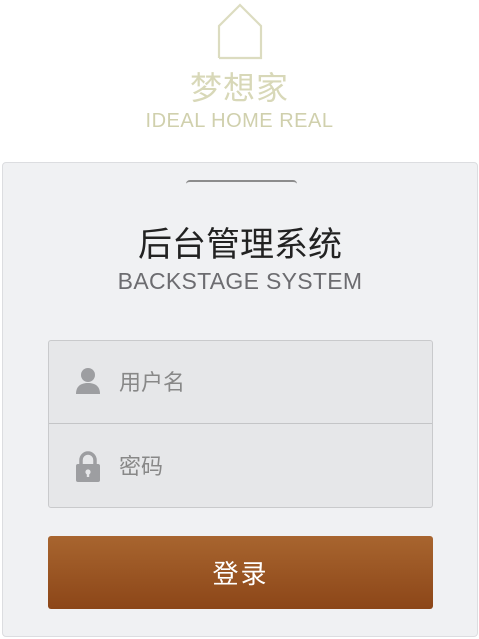 The height and width of the screenshot is (639, 479). What do you see at coordinates (240, 281) in the screenshot?
I see `page-subtitle: BACKSTAGE SYSTEM` at bounding box center [240, 281].